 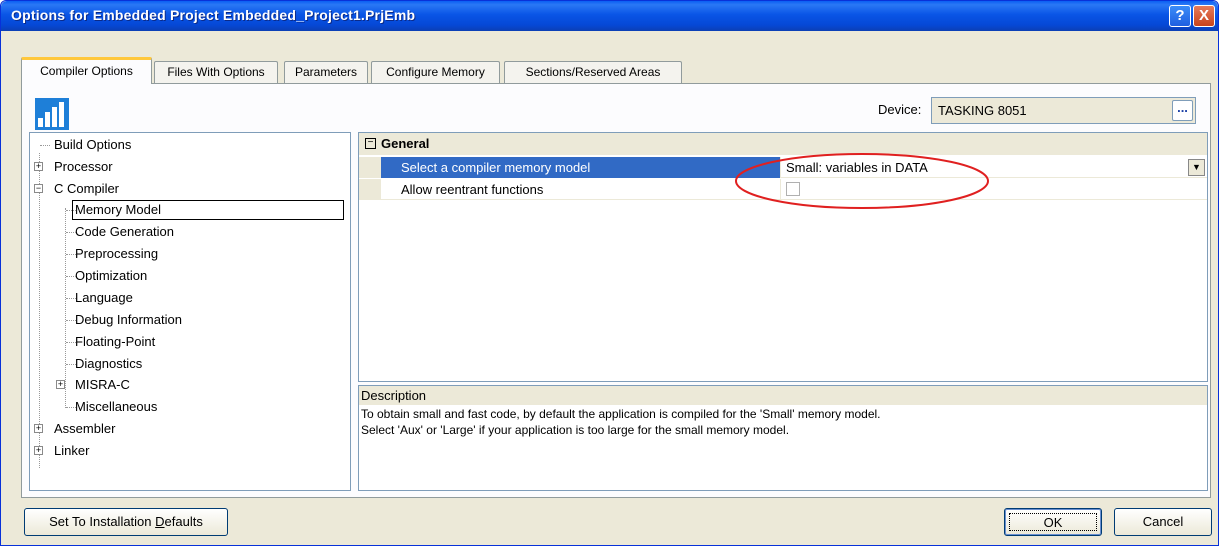 What do you see at coordinates (581, 167) in the screenshot?
I see `property-name: Select a compiler memory model` at bounding box center [581, 167].